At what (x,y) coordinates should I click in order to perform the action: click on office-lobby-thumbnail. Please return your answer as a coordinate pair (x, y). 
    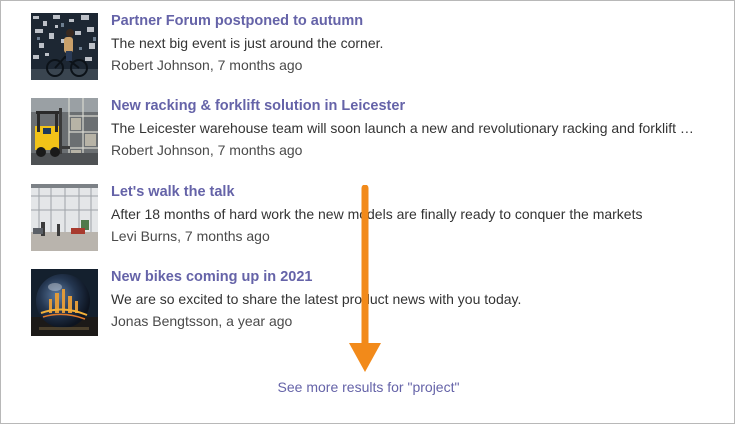
    Looking at the image, I should click on (64, 217).